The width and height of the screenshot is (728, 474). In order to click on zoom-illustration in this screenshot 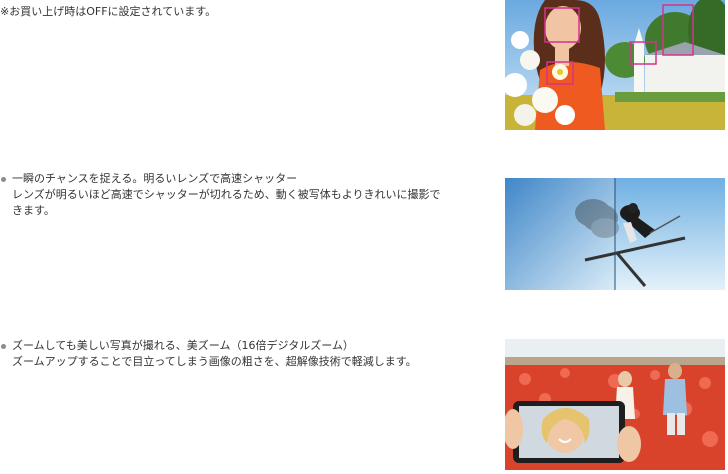, I will do `click(615, 404)`.